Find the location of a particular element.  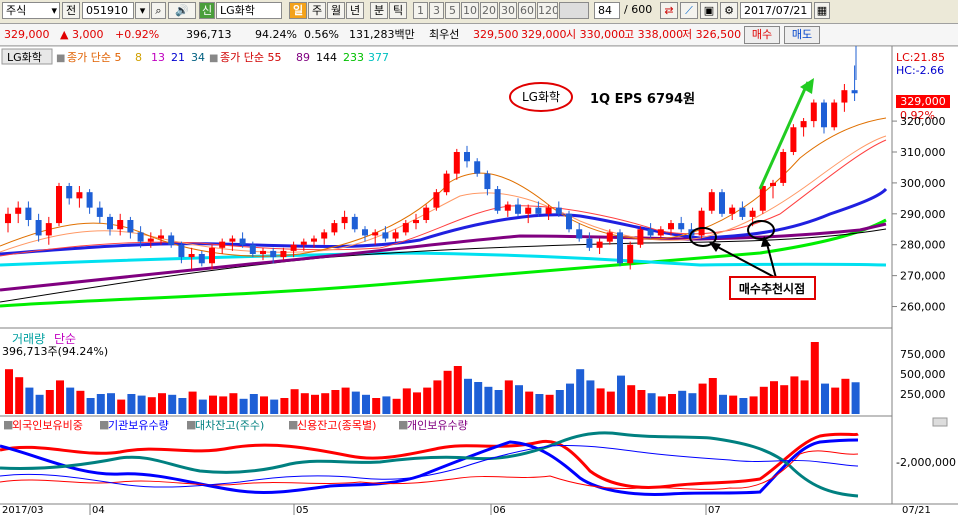

save-icon: ▣ is located at coordinates (709, 10).